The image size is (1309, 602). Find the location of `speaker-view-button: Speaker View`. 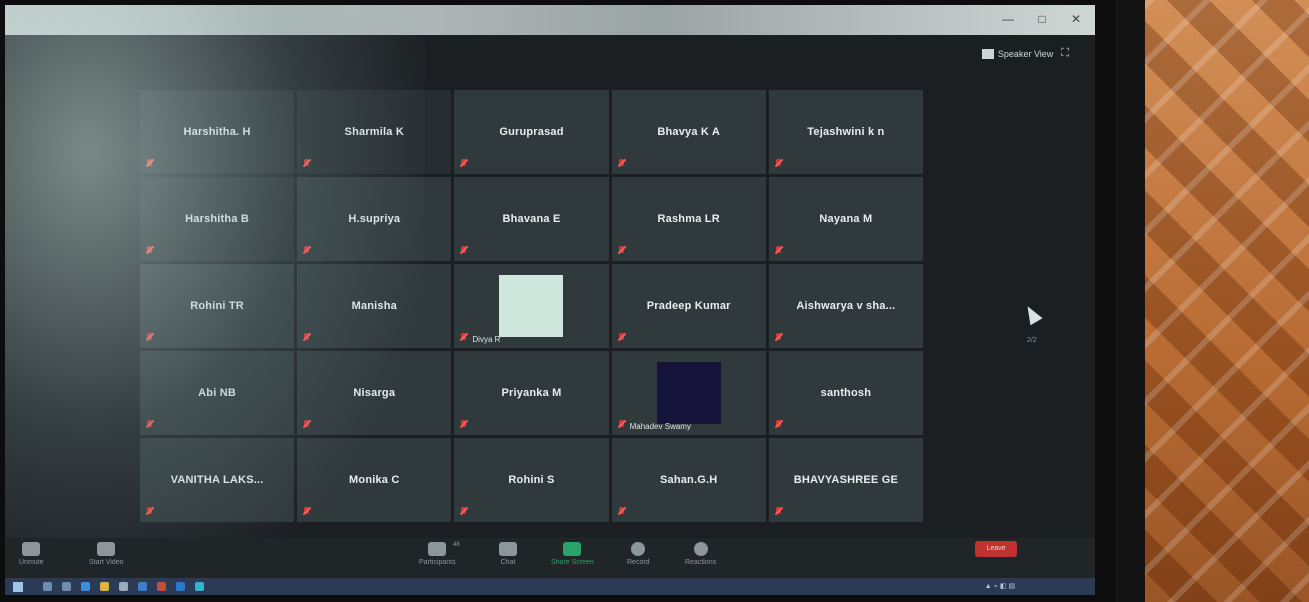

speaker-view-button: Speaker View is located at coordinates (1017, 53).